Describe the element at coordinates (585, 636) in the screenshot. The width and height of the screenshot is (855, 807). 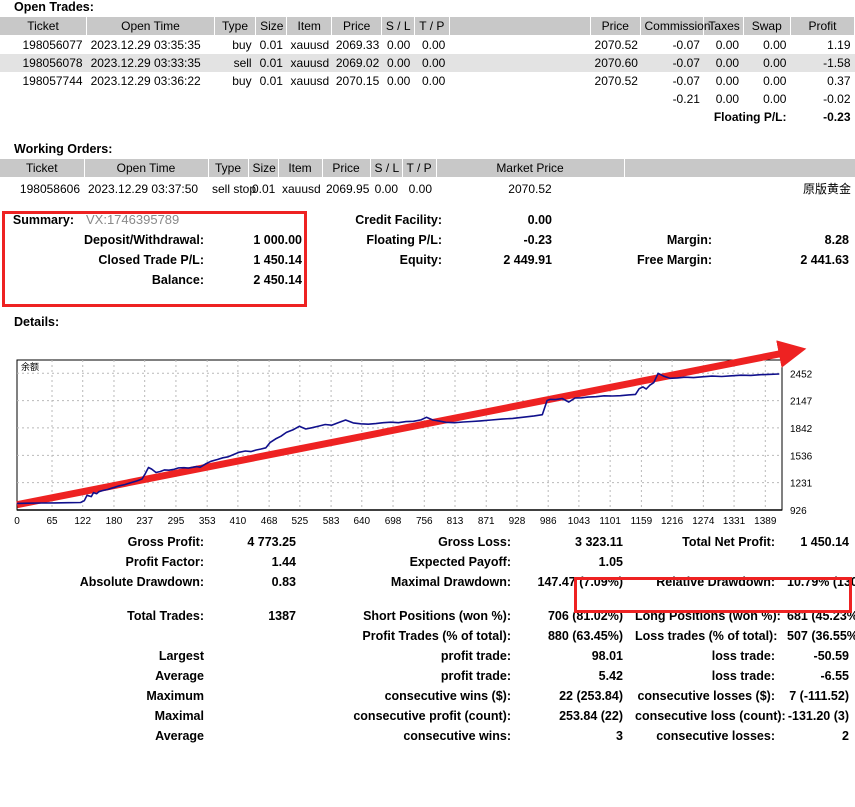
I see `stat-value-880-63-45: 880 (63.45%)` at that location.